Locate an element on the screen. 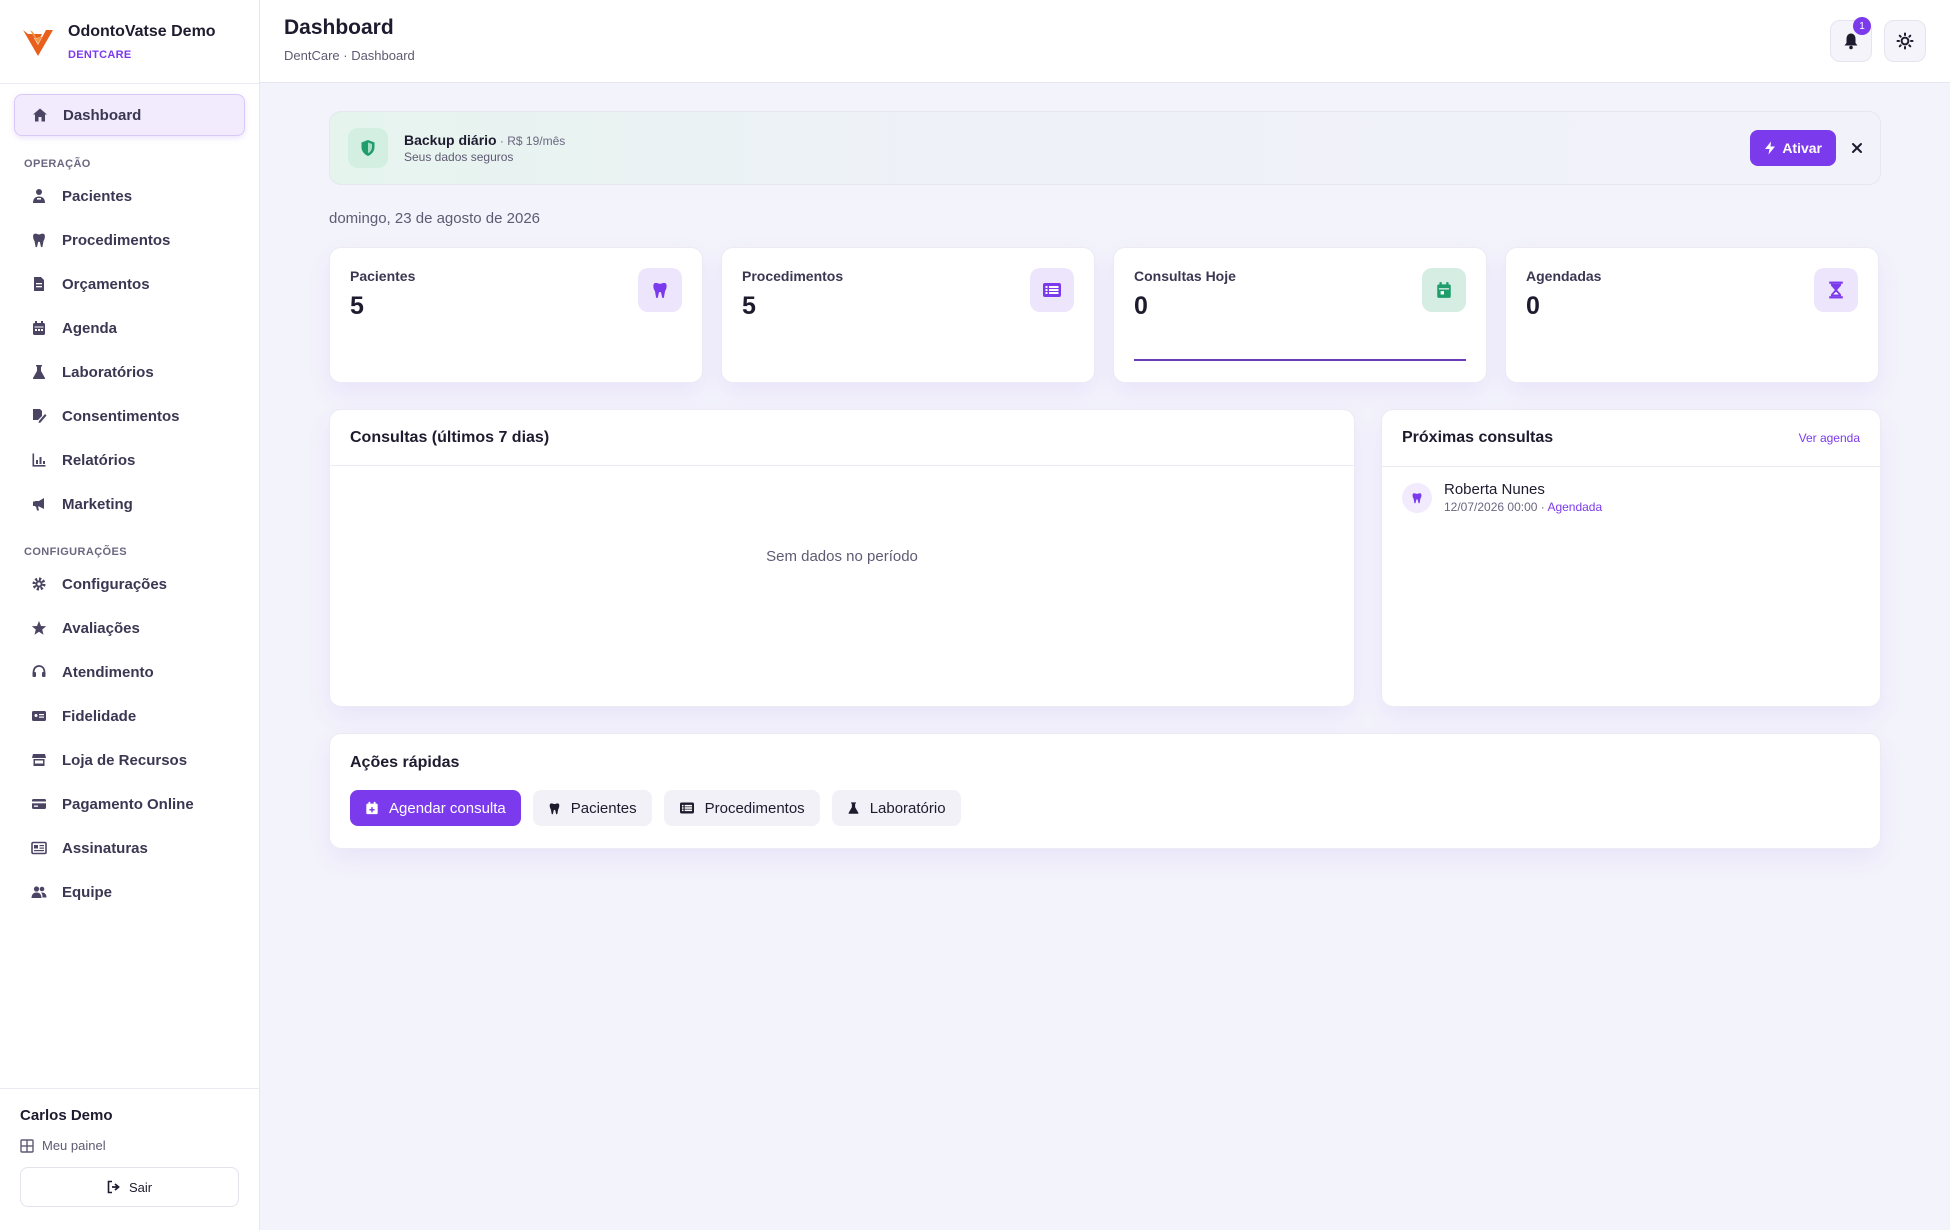 This screenshot has height=1230, width=1950. bell-icon is located at coordinates (1851, 41).